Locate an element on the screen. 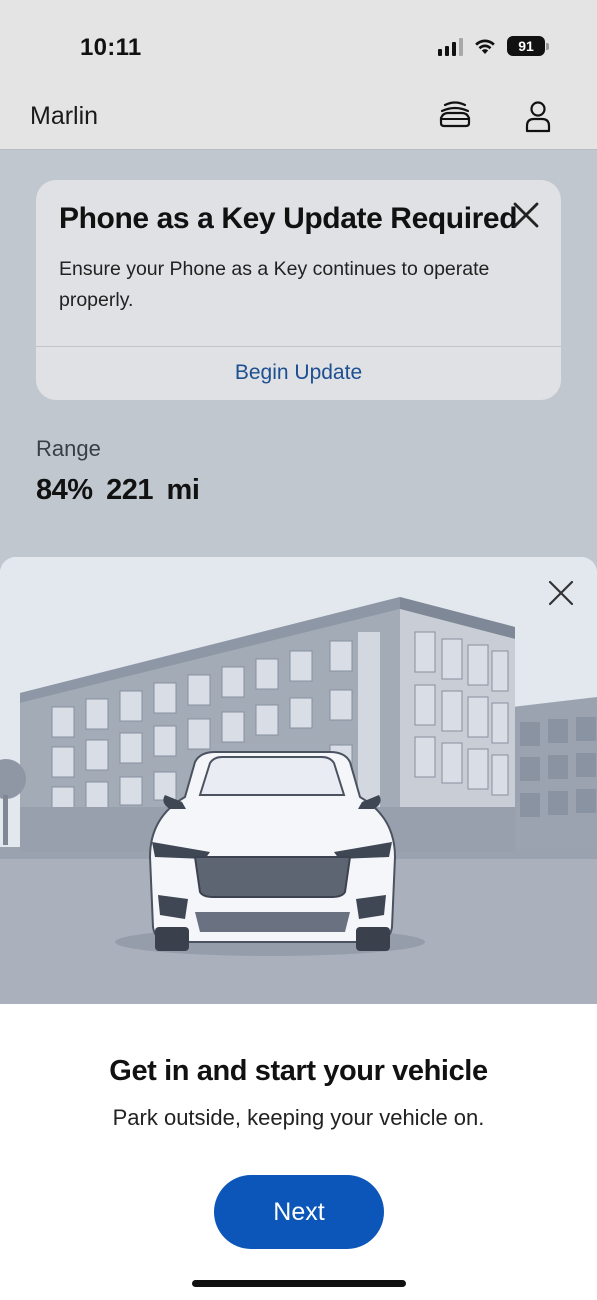  range-label: Range is located at coordinates (68, 448).